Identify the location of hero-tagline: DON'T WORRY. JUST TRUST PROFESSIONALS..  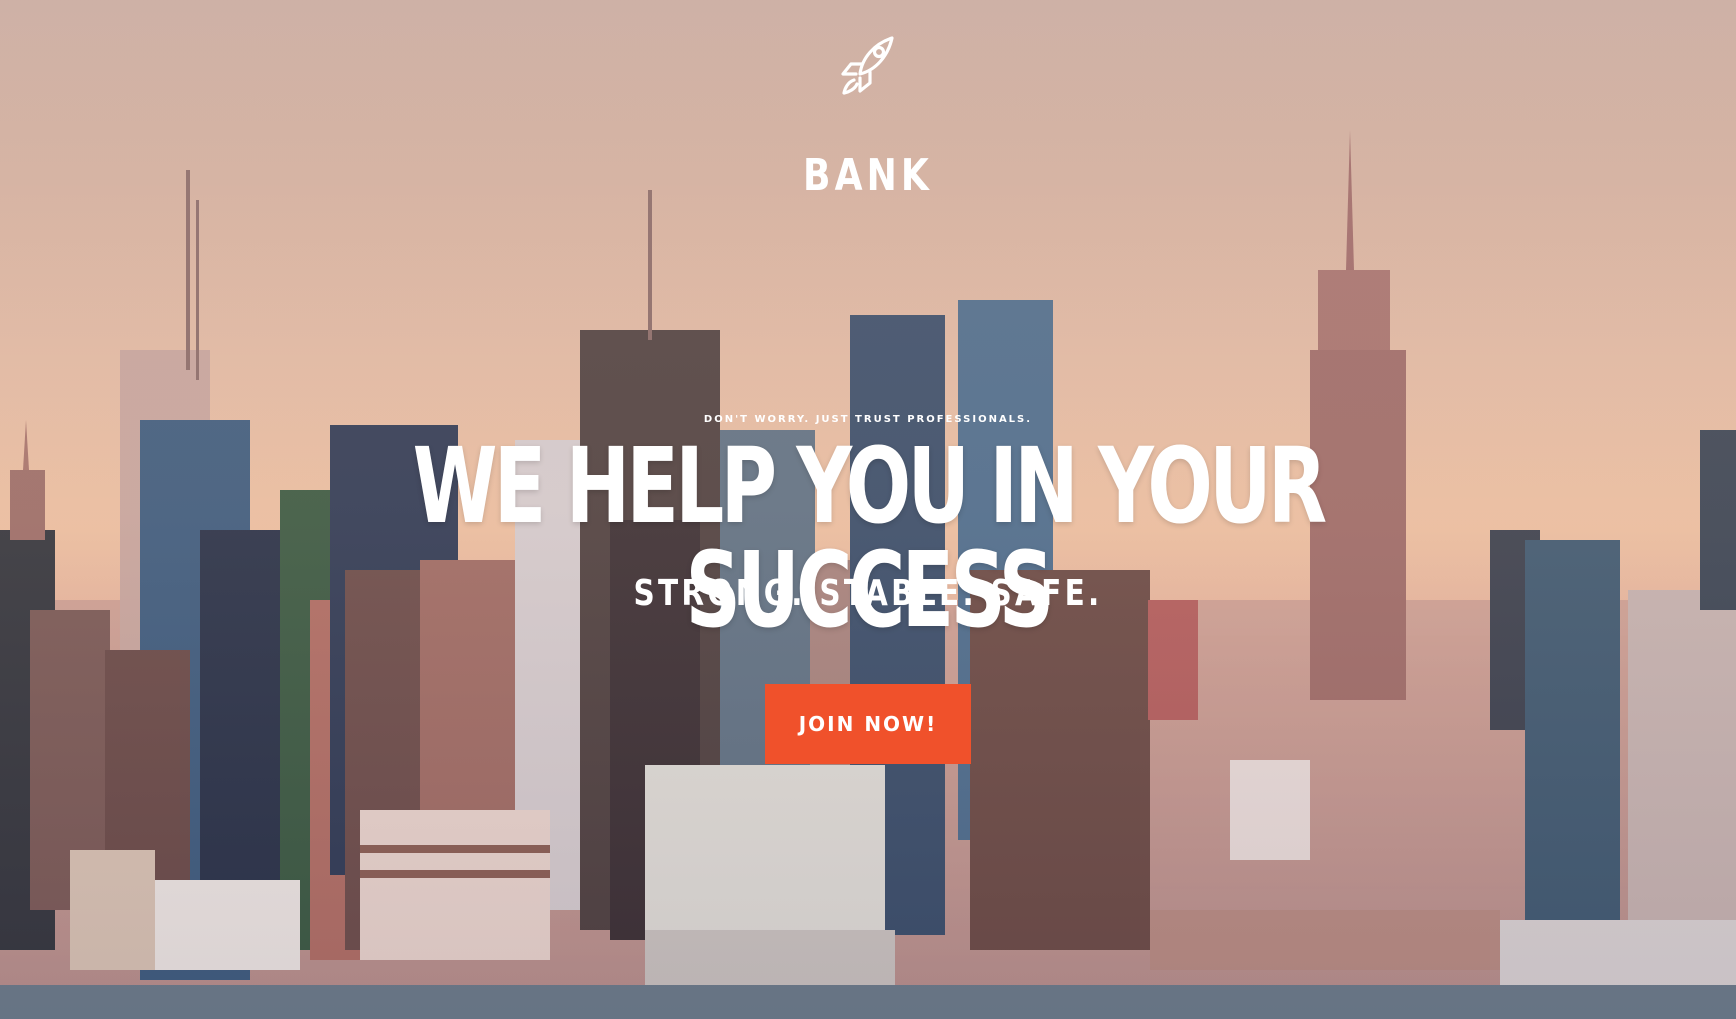
(868, 419).